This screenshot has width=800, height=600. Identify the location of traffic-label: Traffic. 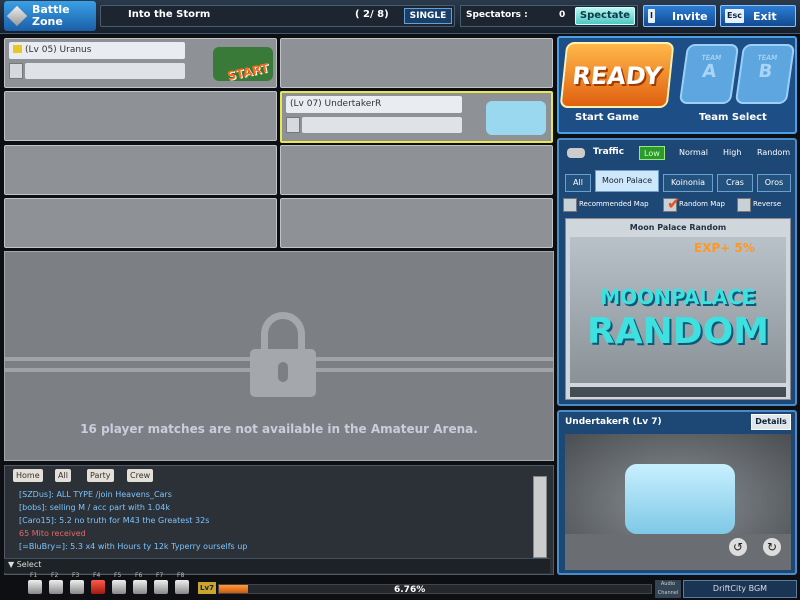
(609, 152).